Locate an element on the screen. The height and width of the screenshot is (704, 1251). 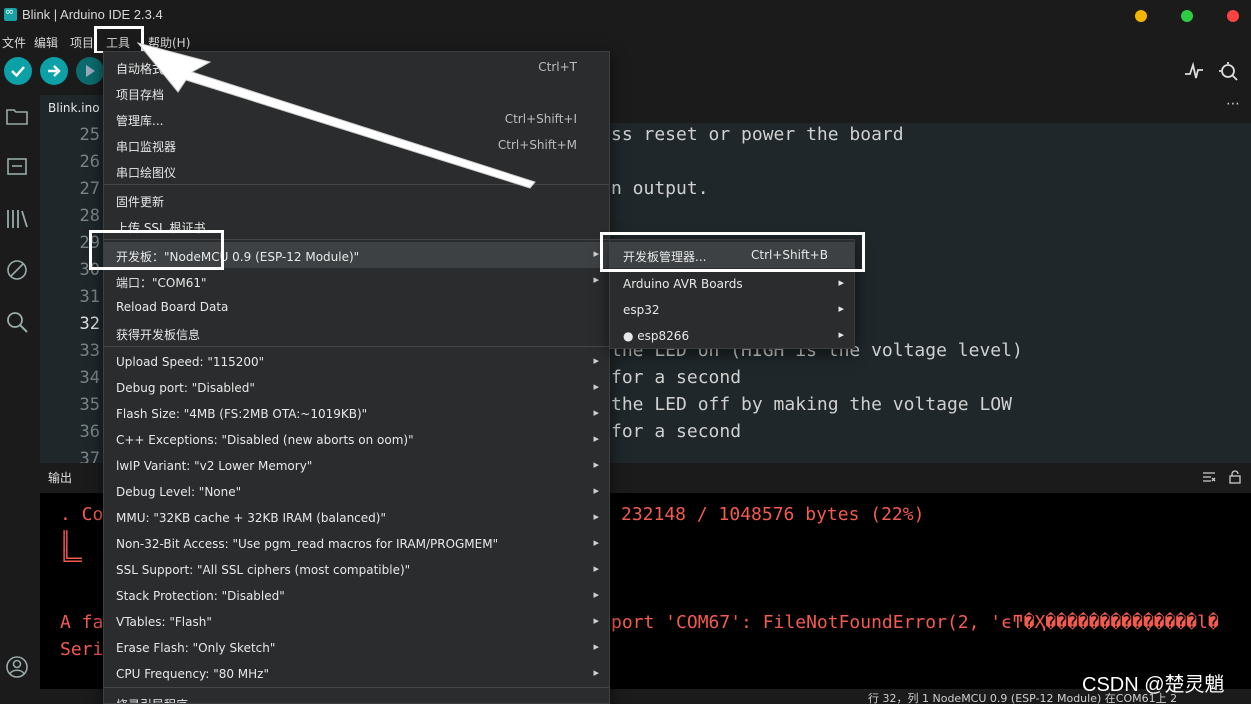
menu-item-auto-format: 自动格式化 Ctrl+T is located at coordinates (356, 67).